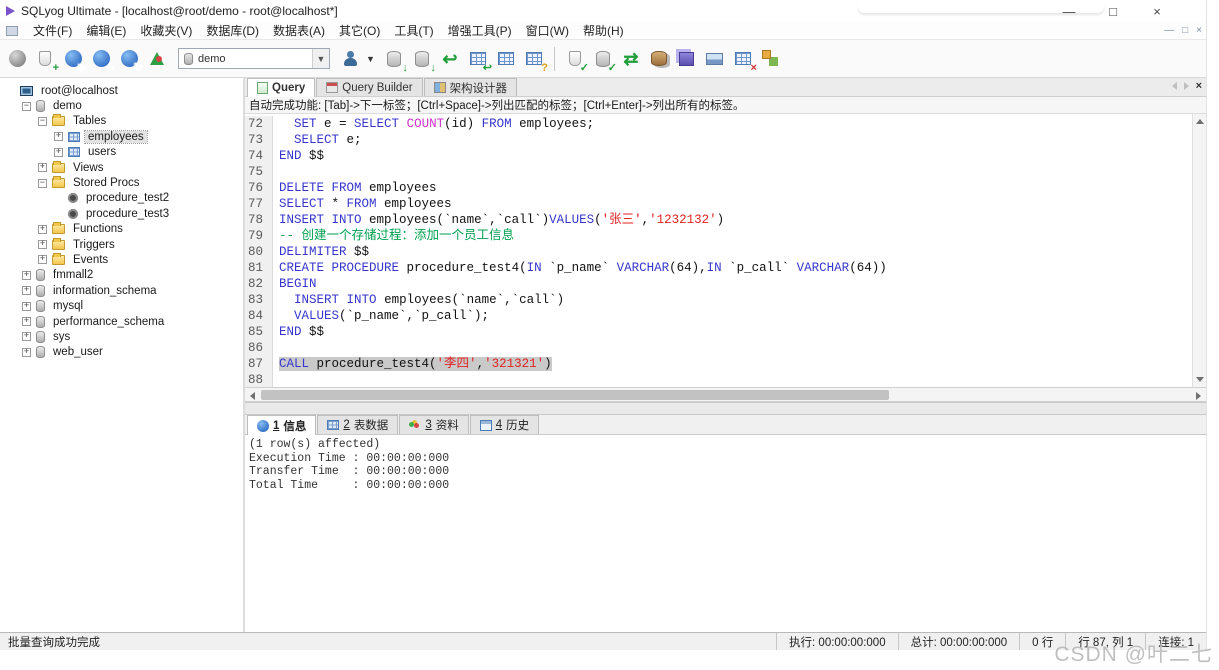 Image resolution: width=1219 pixels, height=670 pixels. Describe the element at coordinates (121, 275) in the screenshot. I see `tree-item-fmmall2: + fmmall2` at that location.